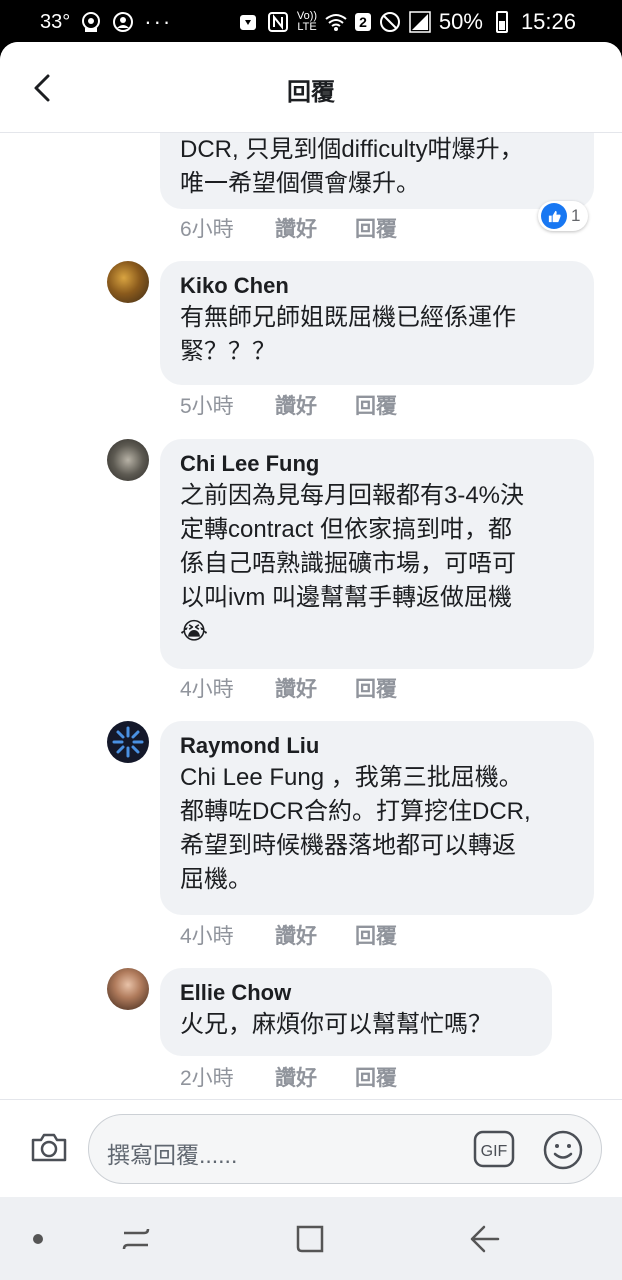  I want to click on reaction-count-badge: 1, so click(563, 216).